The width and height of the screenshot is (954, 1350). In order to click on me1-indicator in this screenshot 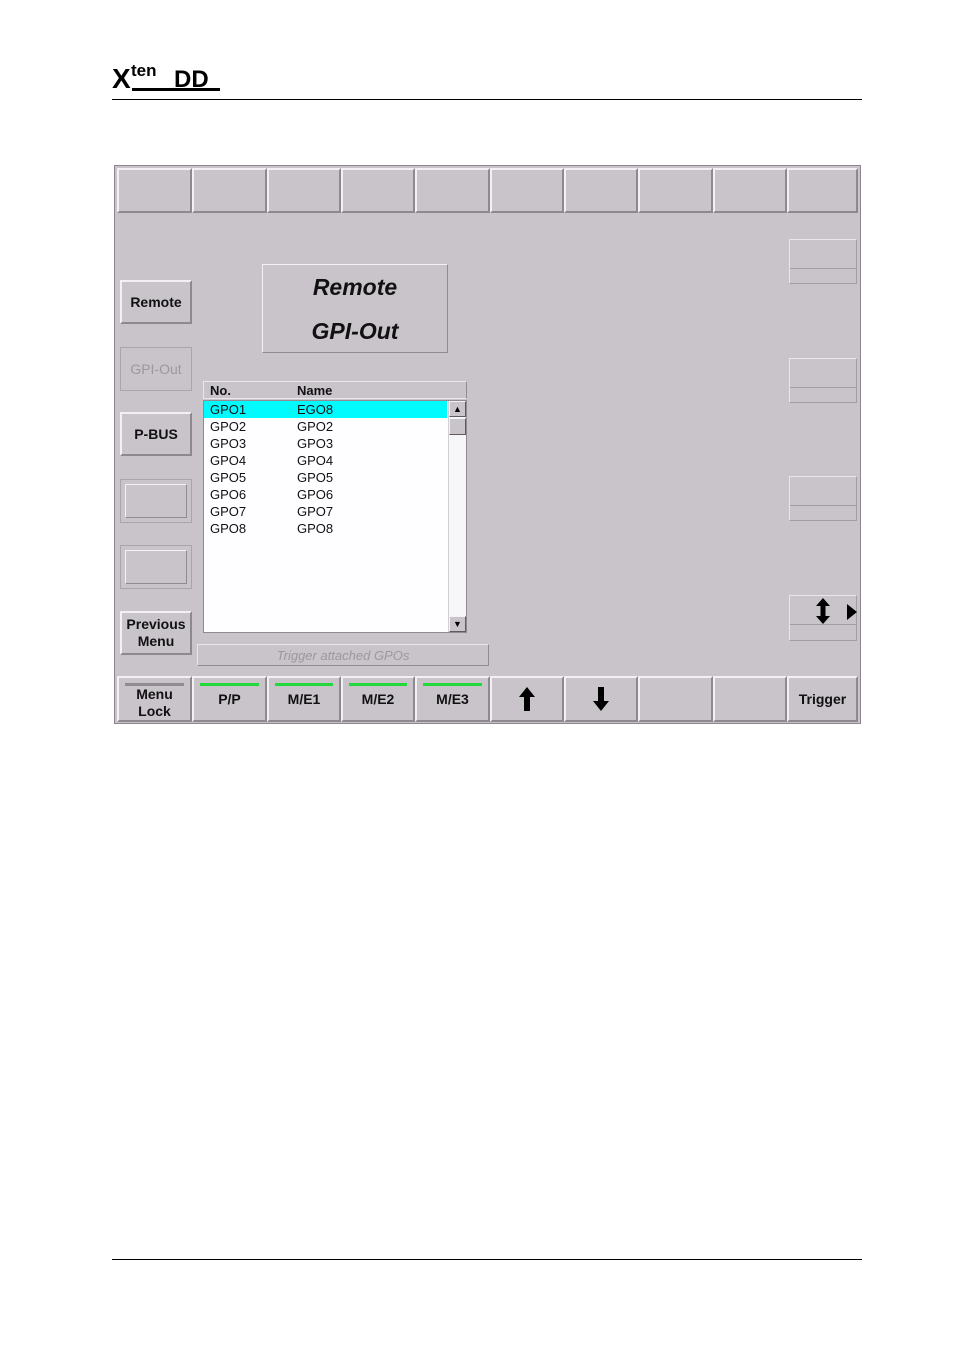, I will do `click(304, 684)`.